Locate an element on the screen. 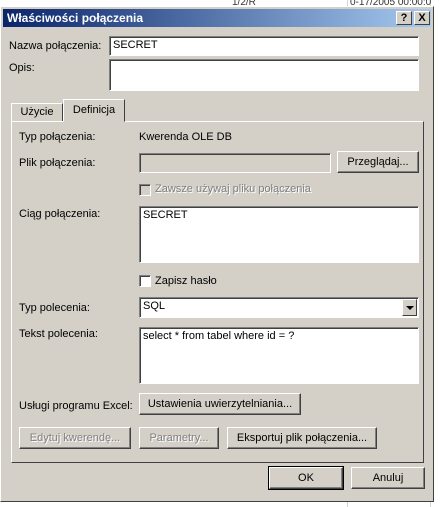  save-password-checkbox is located at coordinates (145, 281).